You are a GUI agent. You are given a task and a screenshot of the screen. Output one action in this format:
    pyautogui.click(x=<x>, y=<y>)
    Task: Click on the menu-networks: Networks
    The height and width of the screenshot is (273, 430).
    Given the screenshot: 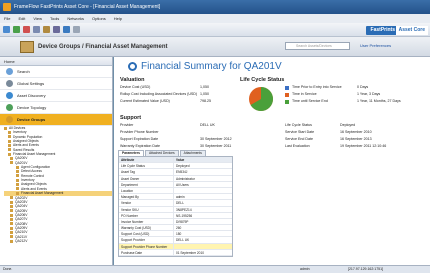 What is the action you would take?
    pyautogui.click(x=75, y=18)
    